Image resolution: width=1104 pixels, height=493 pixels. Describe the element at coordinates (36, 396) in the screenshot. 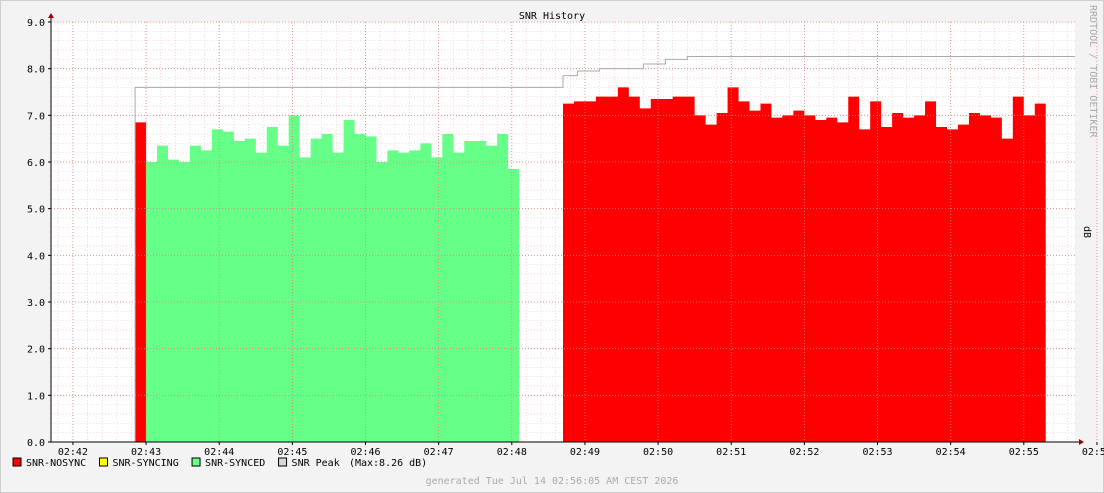

I see `y-tick-label: 1.0` at that location.